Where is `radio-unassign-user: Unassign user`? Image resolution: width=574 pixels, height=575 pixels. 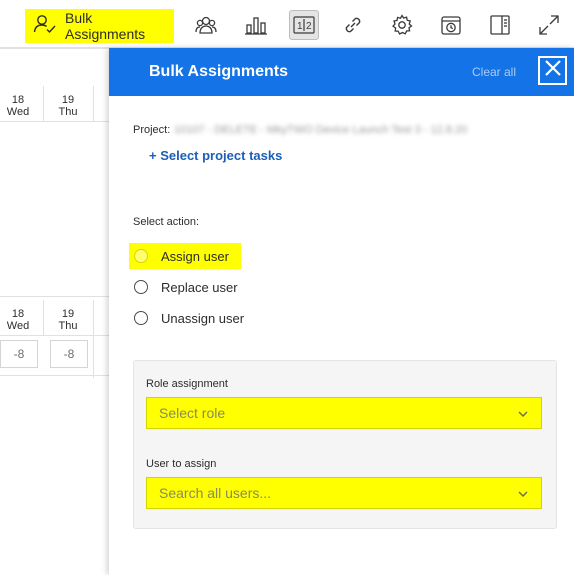 radio-unassign-user: Unassign user is located at coordinates (186, 318).